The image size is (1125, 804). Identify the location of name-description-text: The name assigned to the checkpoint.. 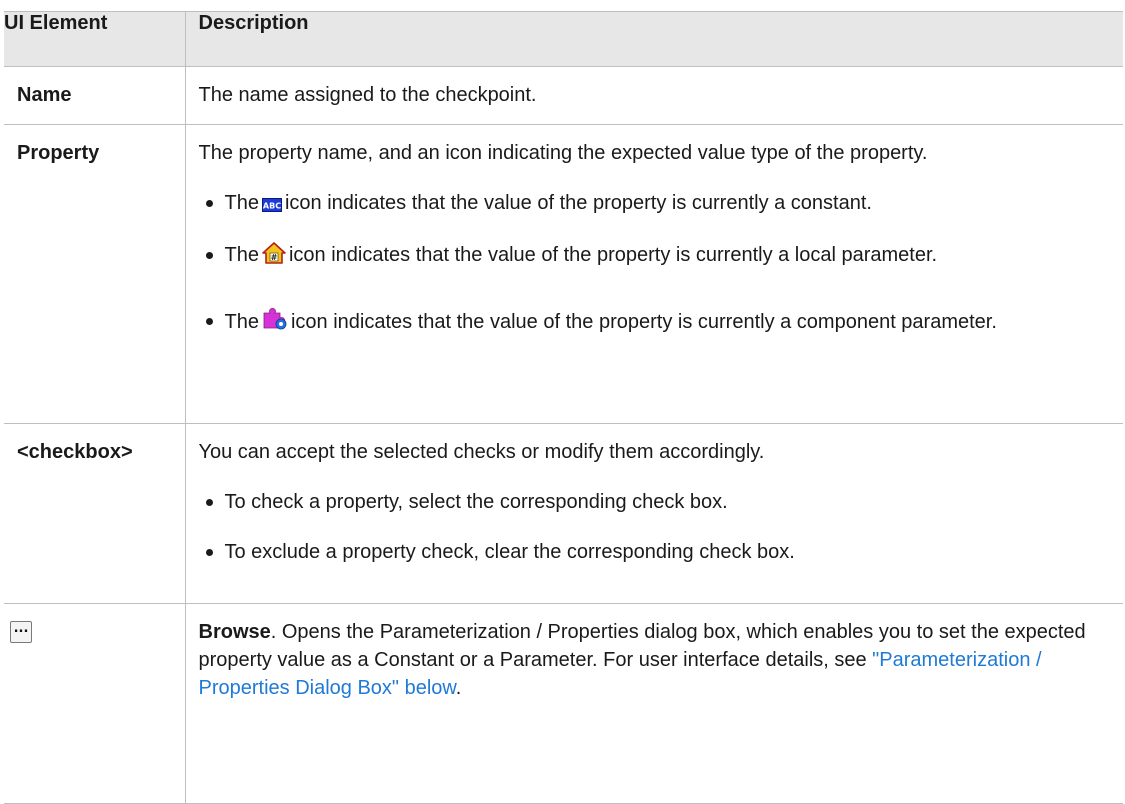
(367, 95).